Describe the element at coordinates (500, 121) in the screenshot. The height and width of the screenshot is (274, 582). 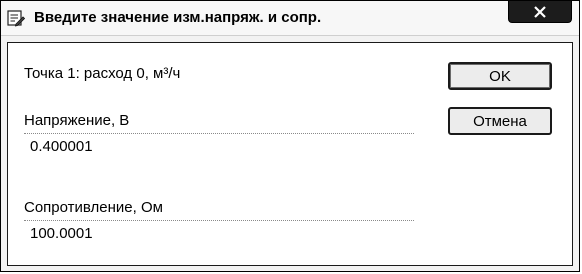
I see `cancel-button: Отмена` at that location.